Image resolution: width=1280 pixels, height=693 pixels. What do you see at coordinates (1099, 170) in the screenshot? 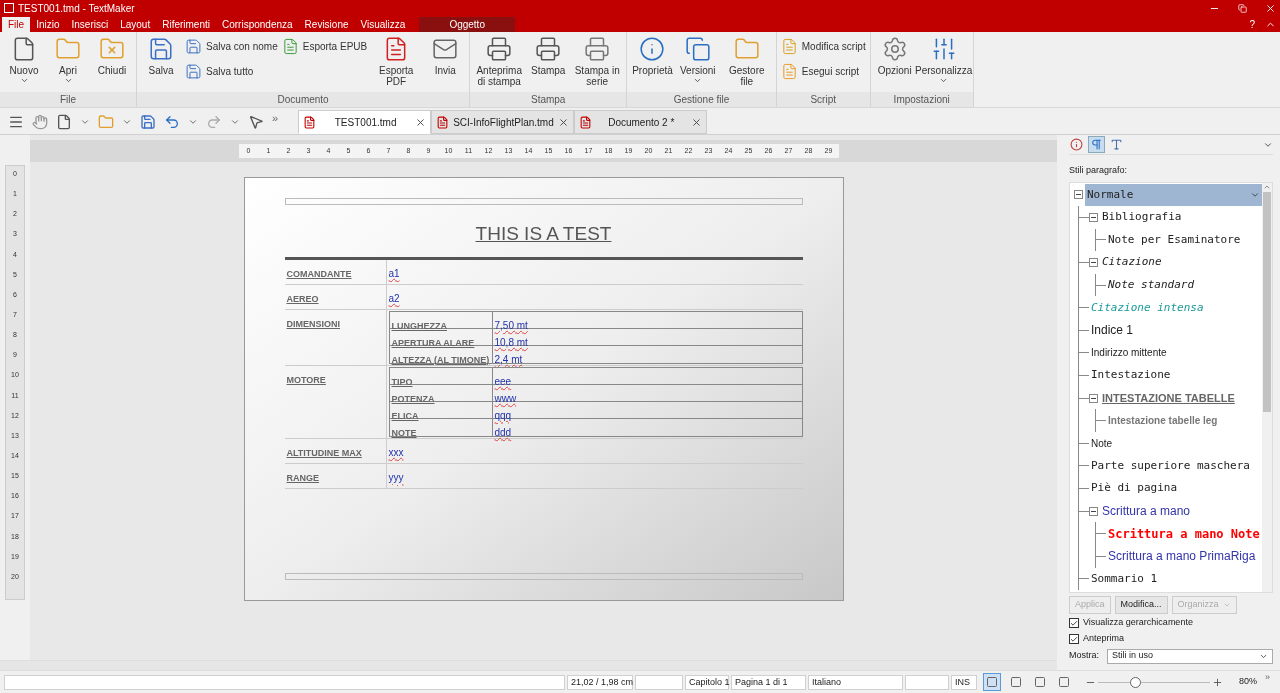
I see `panel-heading: Stili paragrafo:` at bounding box center [1099, 170].